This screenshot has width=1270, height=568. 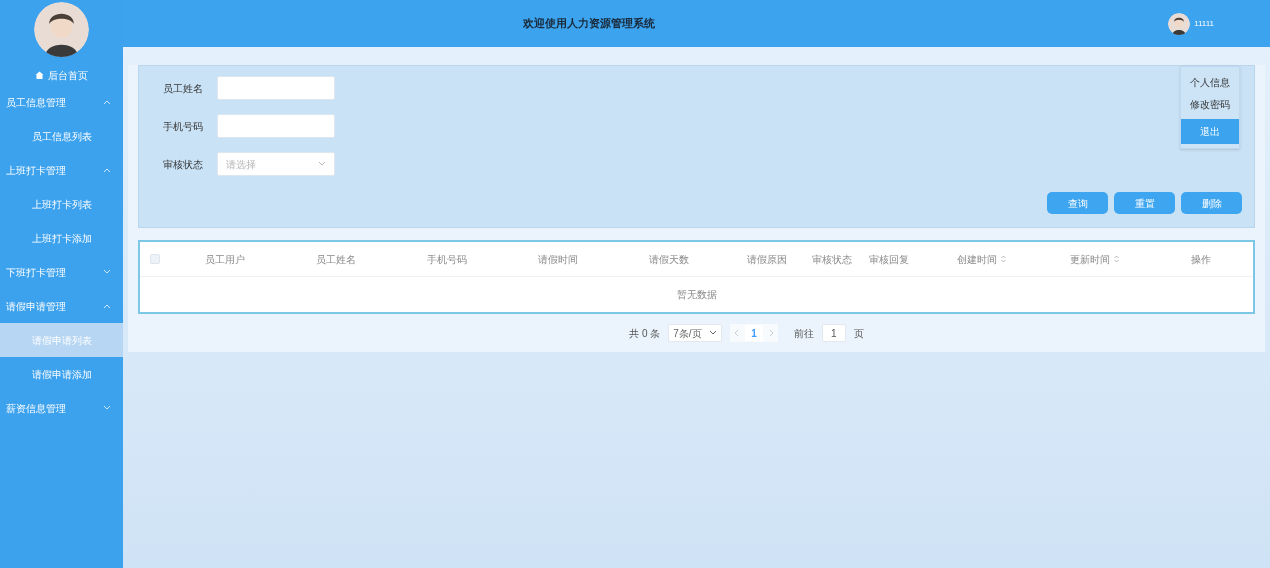 What do you see at coordinates (335, 259) in the screenshot?
I see `column-header: 员工姓名` at bounding box center [335, 259].